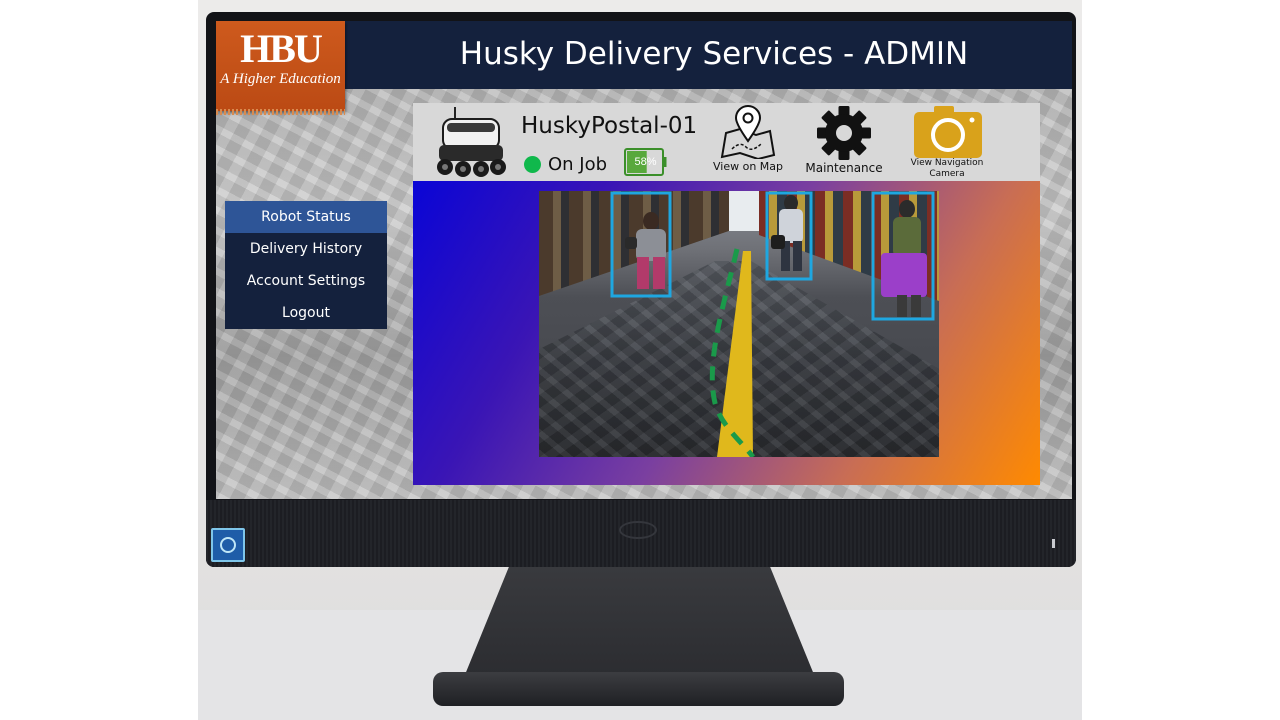 The width and height of the screenshot is (1280, 720). Describe the element at coordinates (306, 281) in the screenshot. I see `sidebar-item-account-settings: Account Settings` at that location.